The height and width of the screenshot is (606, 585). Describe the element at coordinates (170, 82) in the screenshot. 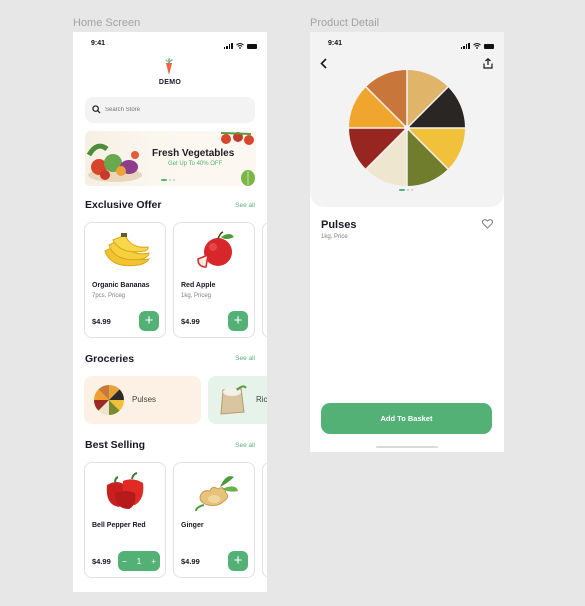

I see `brand-name: DEMO` at that location.